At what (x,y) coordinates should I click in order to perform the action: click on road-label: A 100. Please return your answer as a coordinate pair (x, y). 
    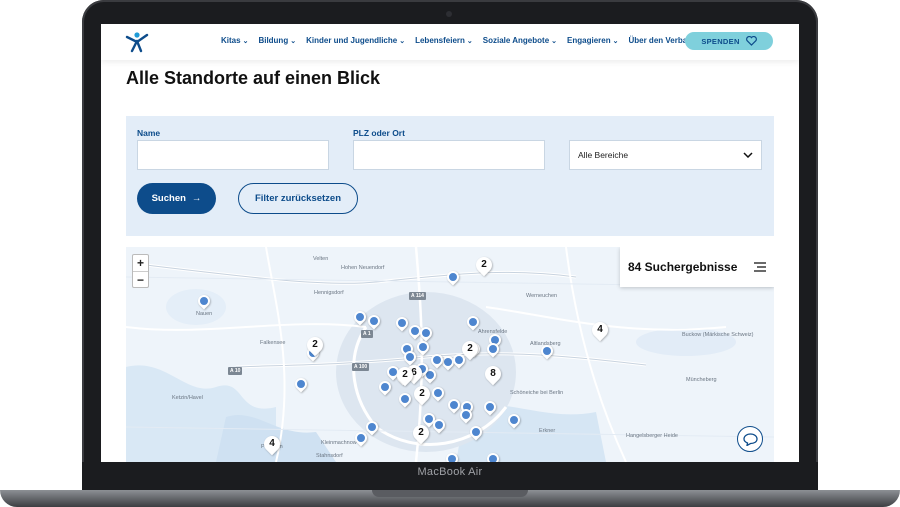
    Looking at the image, I should click on (361, 367).